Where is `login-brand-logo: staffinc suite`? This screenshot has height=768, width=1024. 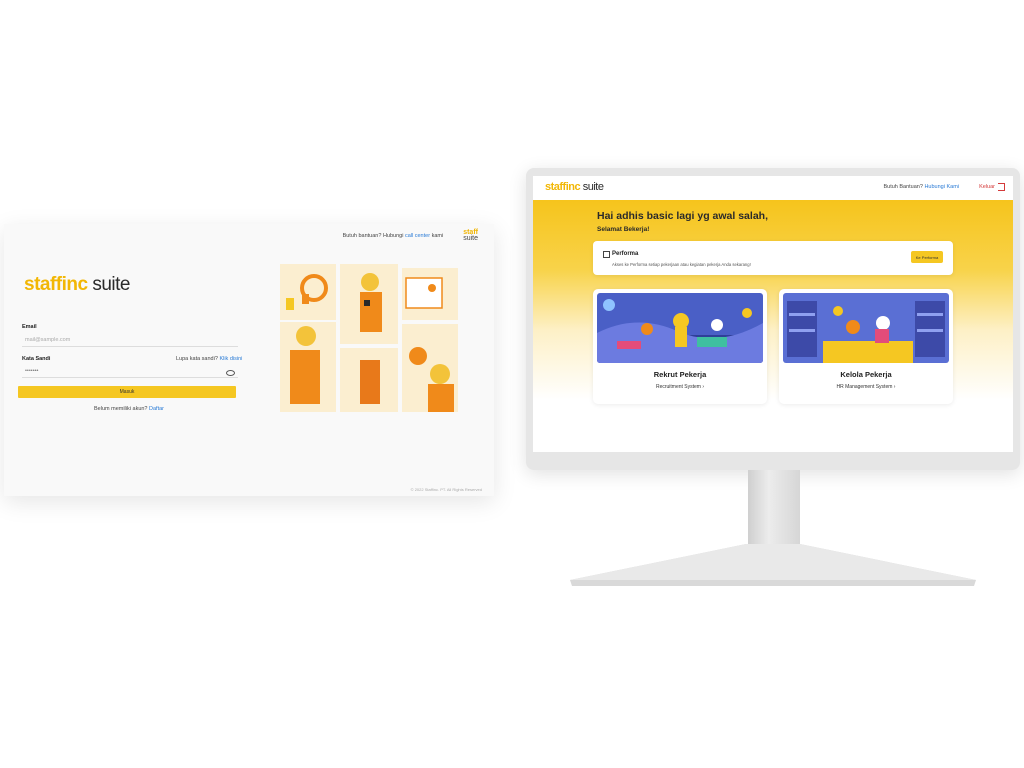
login-brand-logo: staffinc suite is located at coordinates (77, 284).